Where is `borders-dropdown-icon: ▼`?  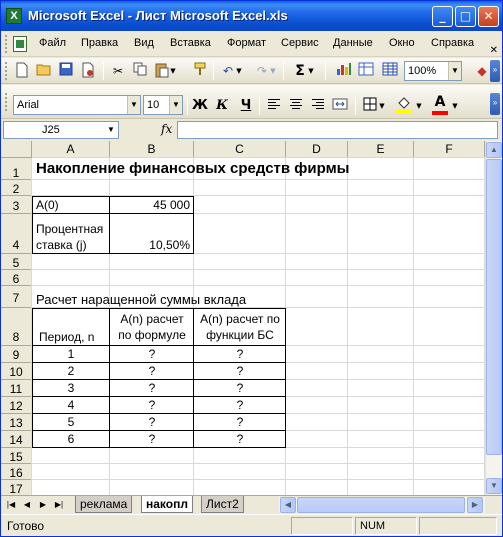
borders-dropdown-icon: ▼ is located at coordinates (382, 106).